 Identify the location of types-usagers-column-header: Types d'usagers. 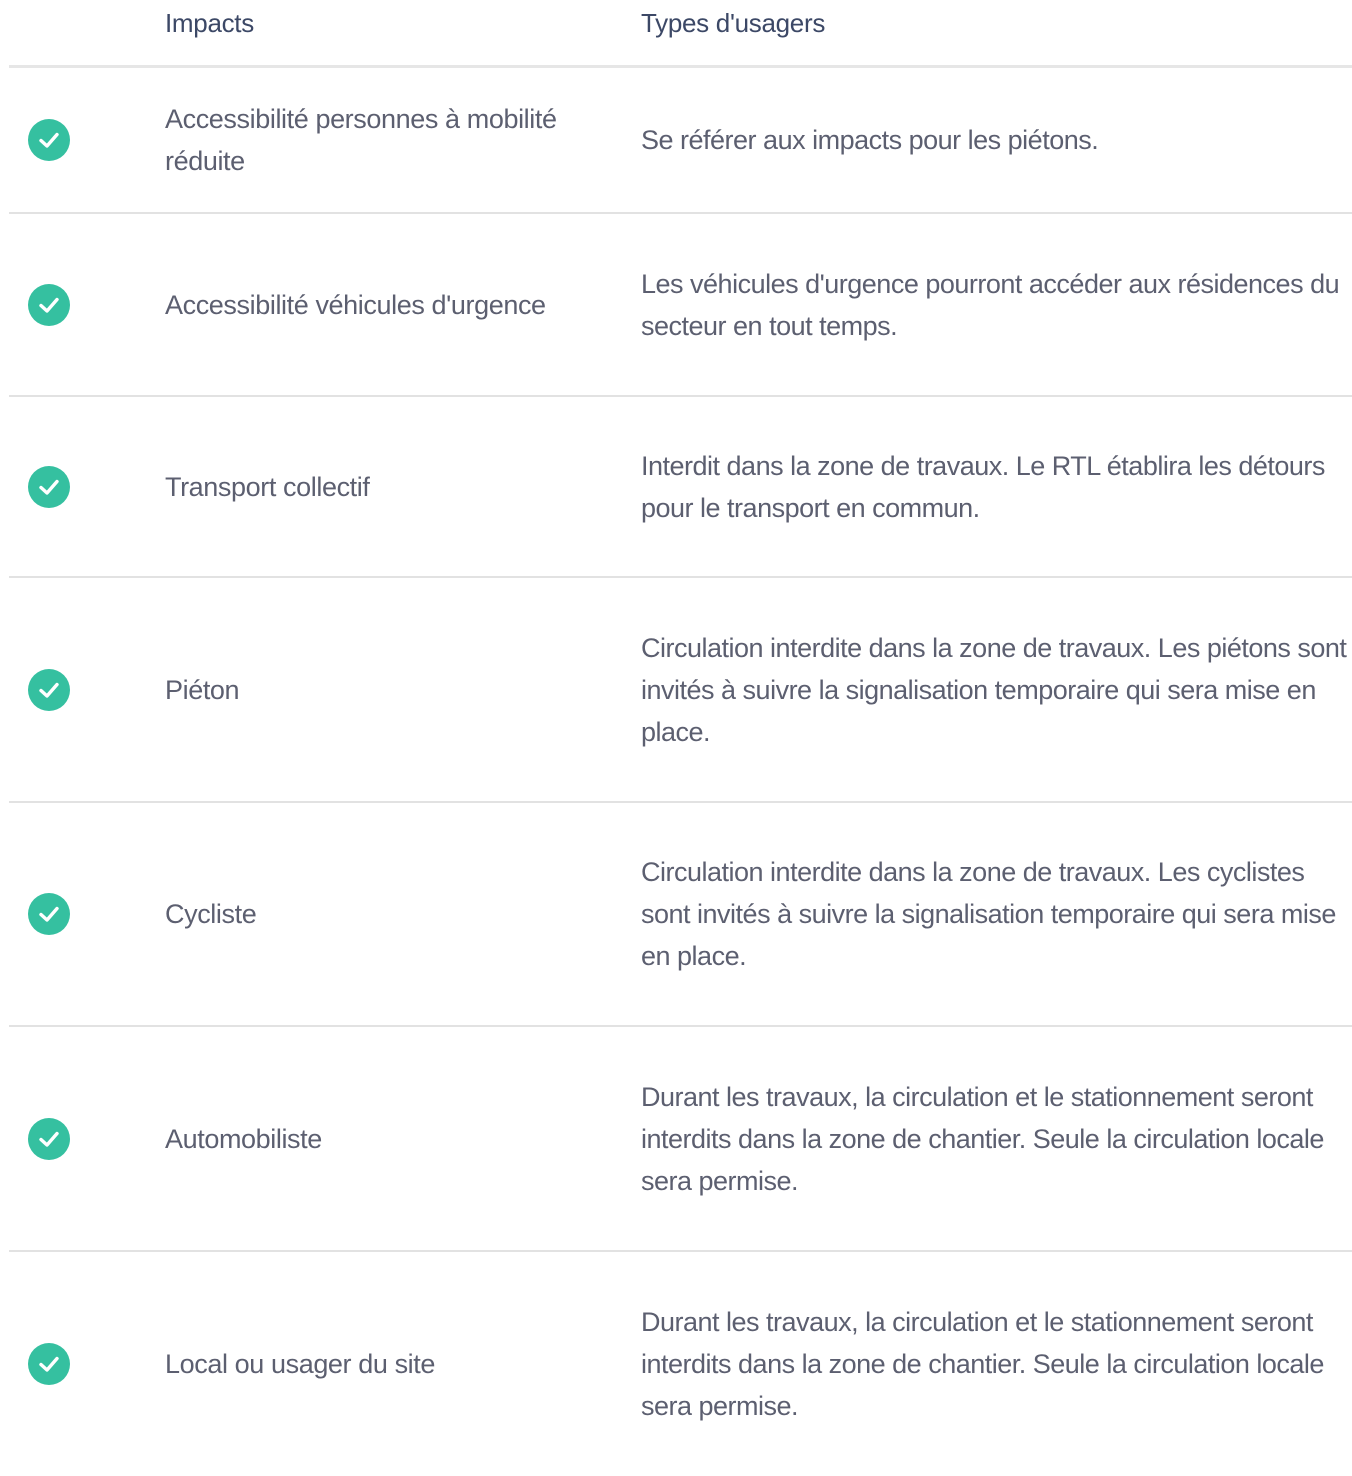
(733, 23).